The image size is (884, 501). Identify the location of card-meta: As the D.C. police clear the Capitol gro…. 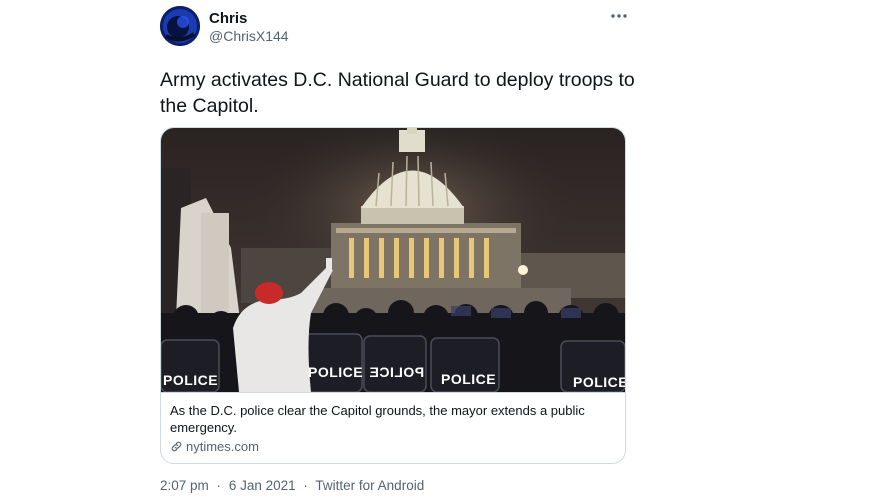
(393, 427).